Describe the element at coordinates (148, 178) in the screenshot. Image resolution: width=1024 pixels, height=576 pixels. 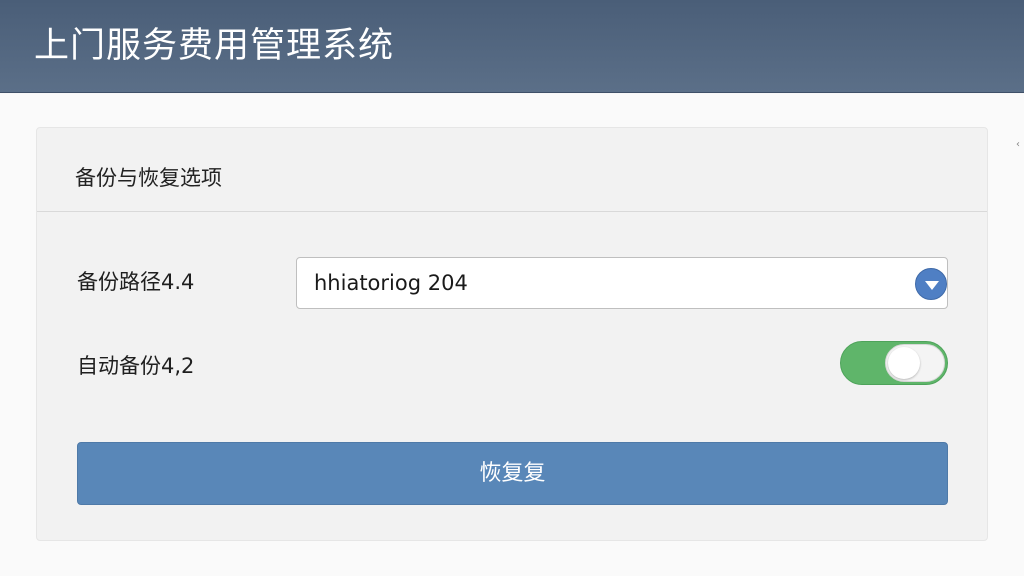
I see `panel-title: 备份与恢复选项` at that location.